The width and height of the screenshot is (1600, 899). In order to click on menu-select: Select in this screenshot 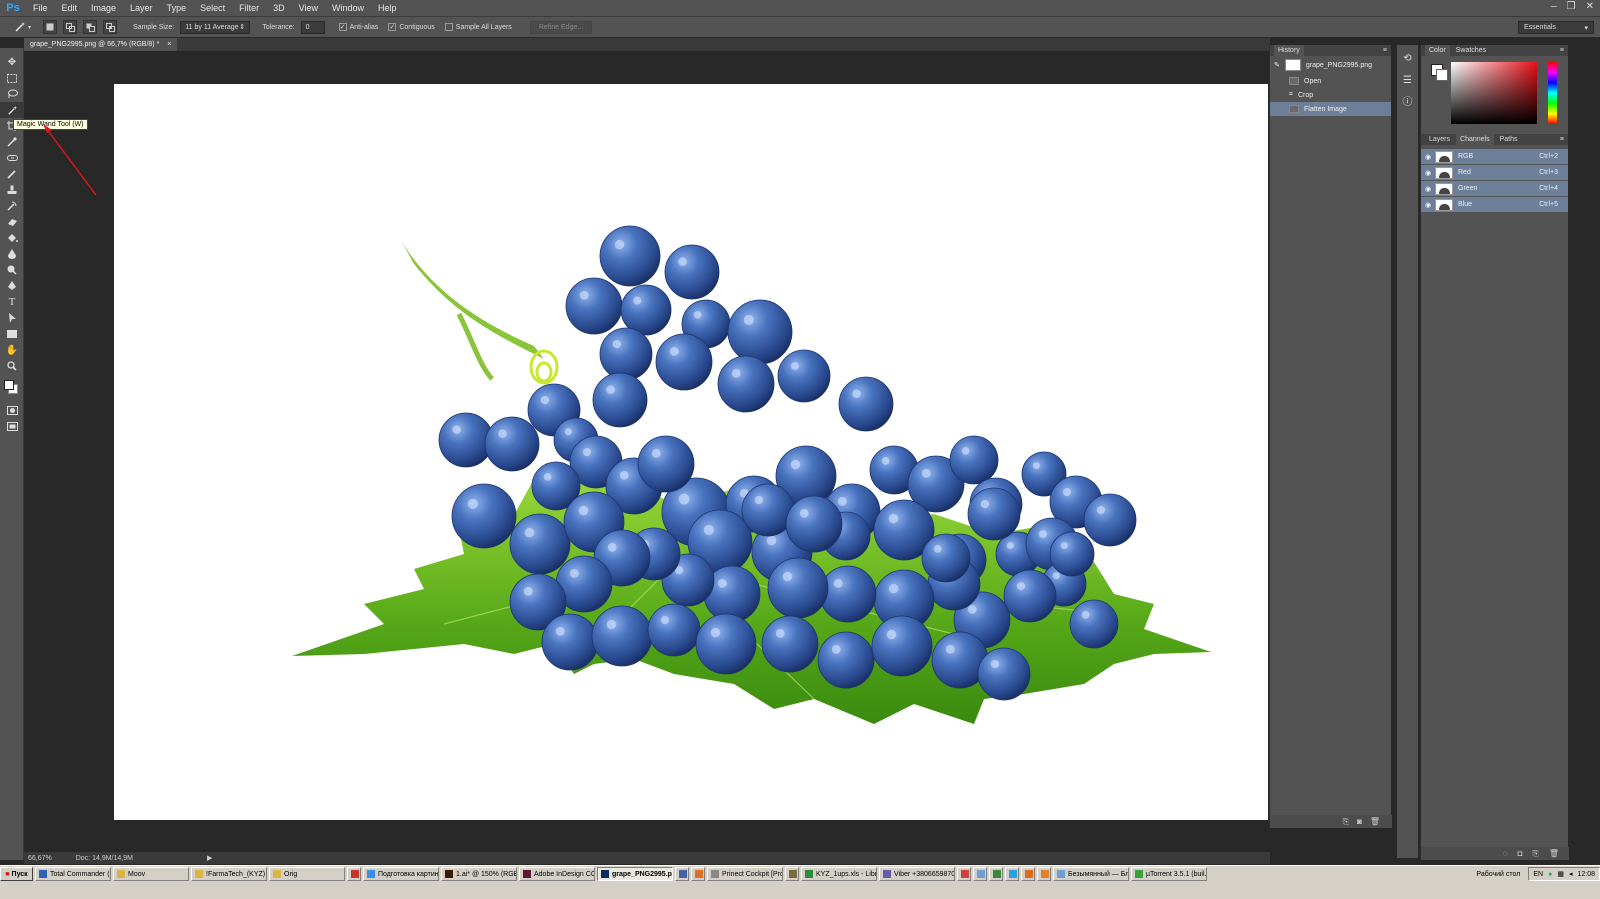, I will do `click(212, 8)`.